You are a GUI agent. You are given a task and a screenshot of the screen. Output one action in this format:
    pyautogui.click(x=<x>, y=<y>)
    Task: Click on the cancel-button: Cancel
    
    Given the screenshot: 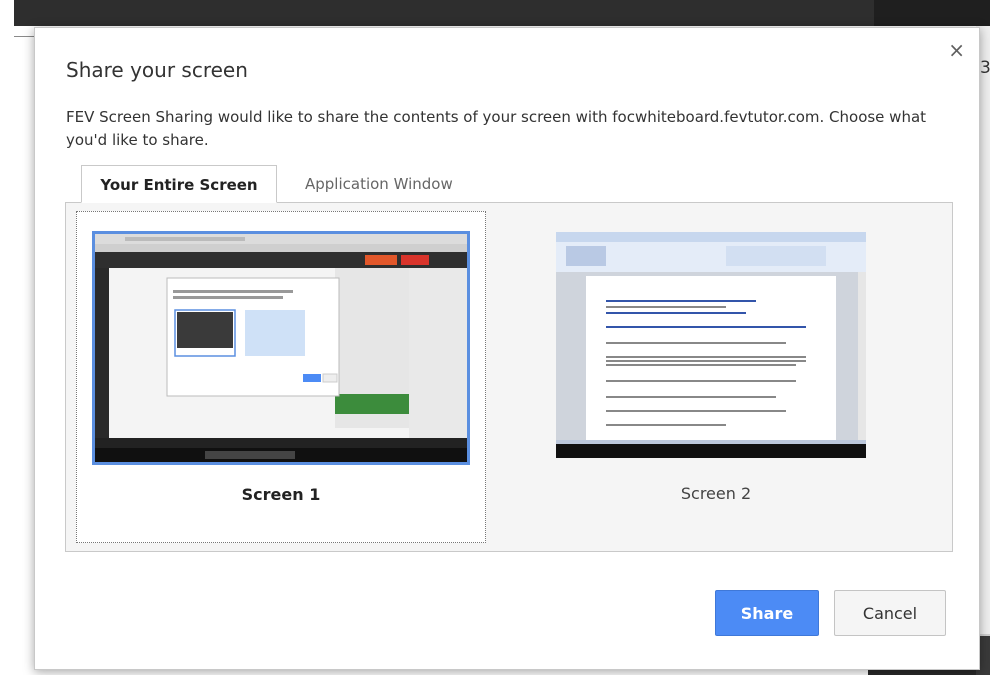 What is the action you would take?
    pyautogui.click(x=890, y=613)
    